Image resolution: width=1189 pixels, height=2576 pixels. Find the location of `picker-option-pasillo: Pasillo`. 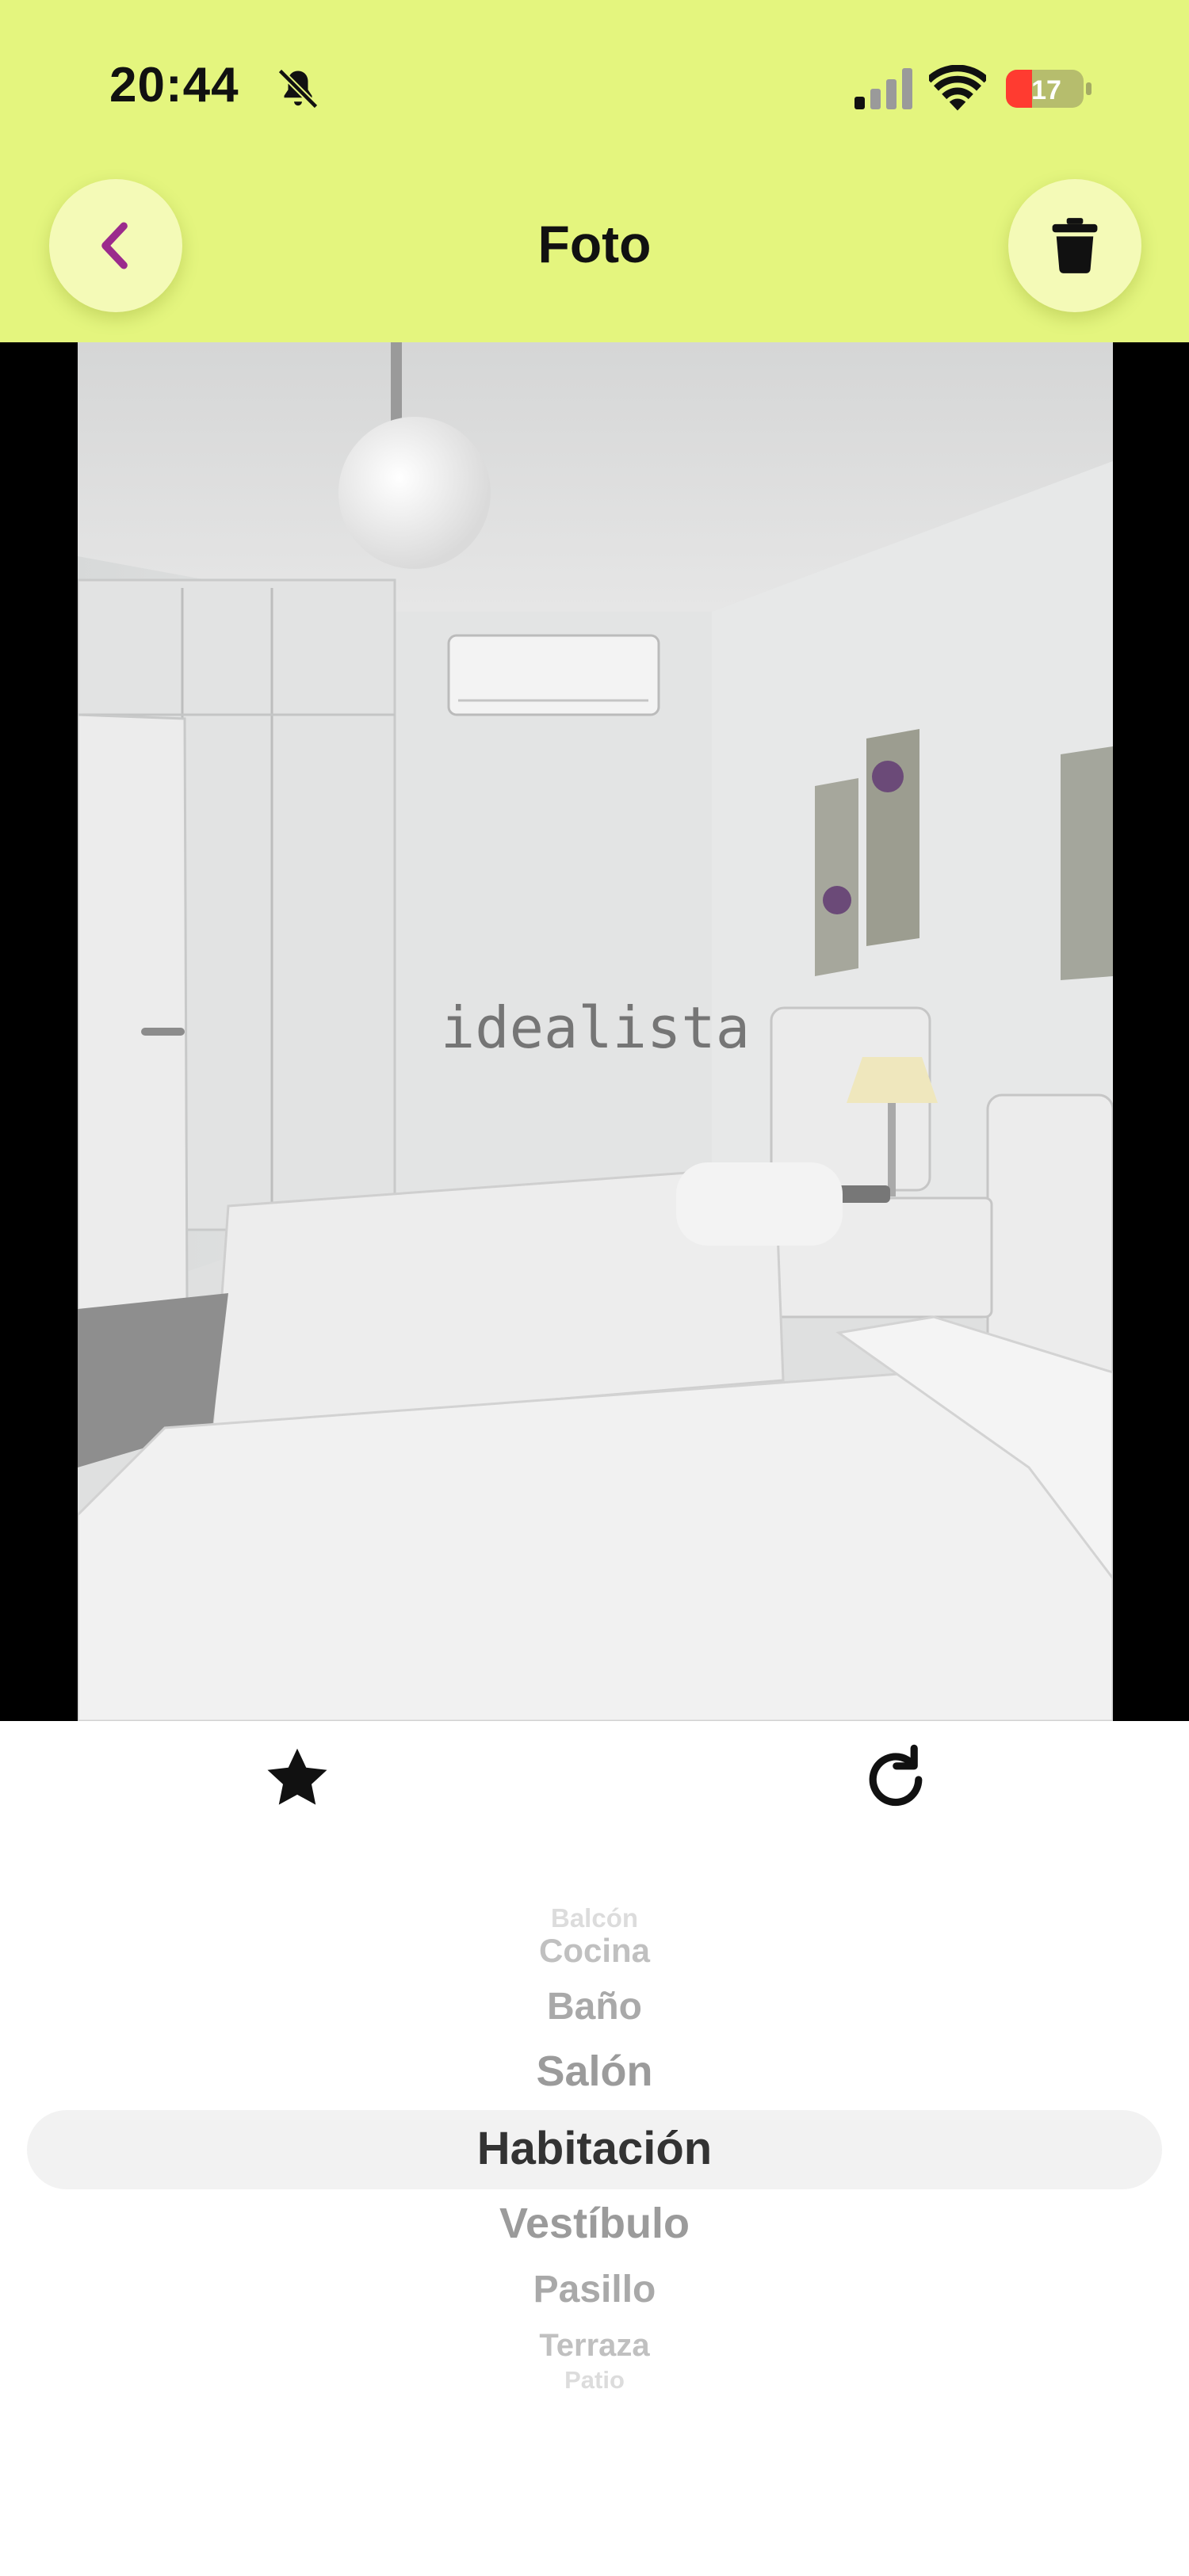

picker-option-pasillo: Pasillo is located at coordinates (594, 2289).